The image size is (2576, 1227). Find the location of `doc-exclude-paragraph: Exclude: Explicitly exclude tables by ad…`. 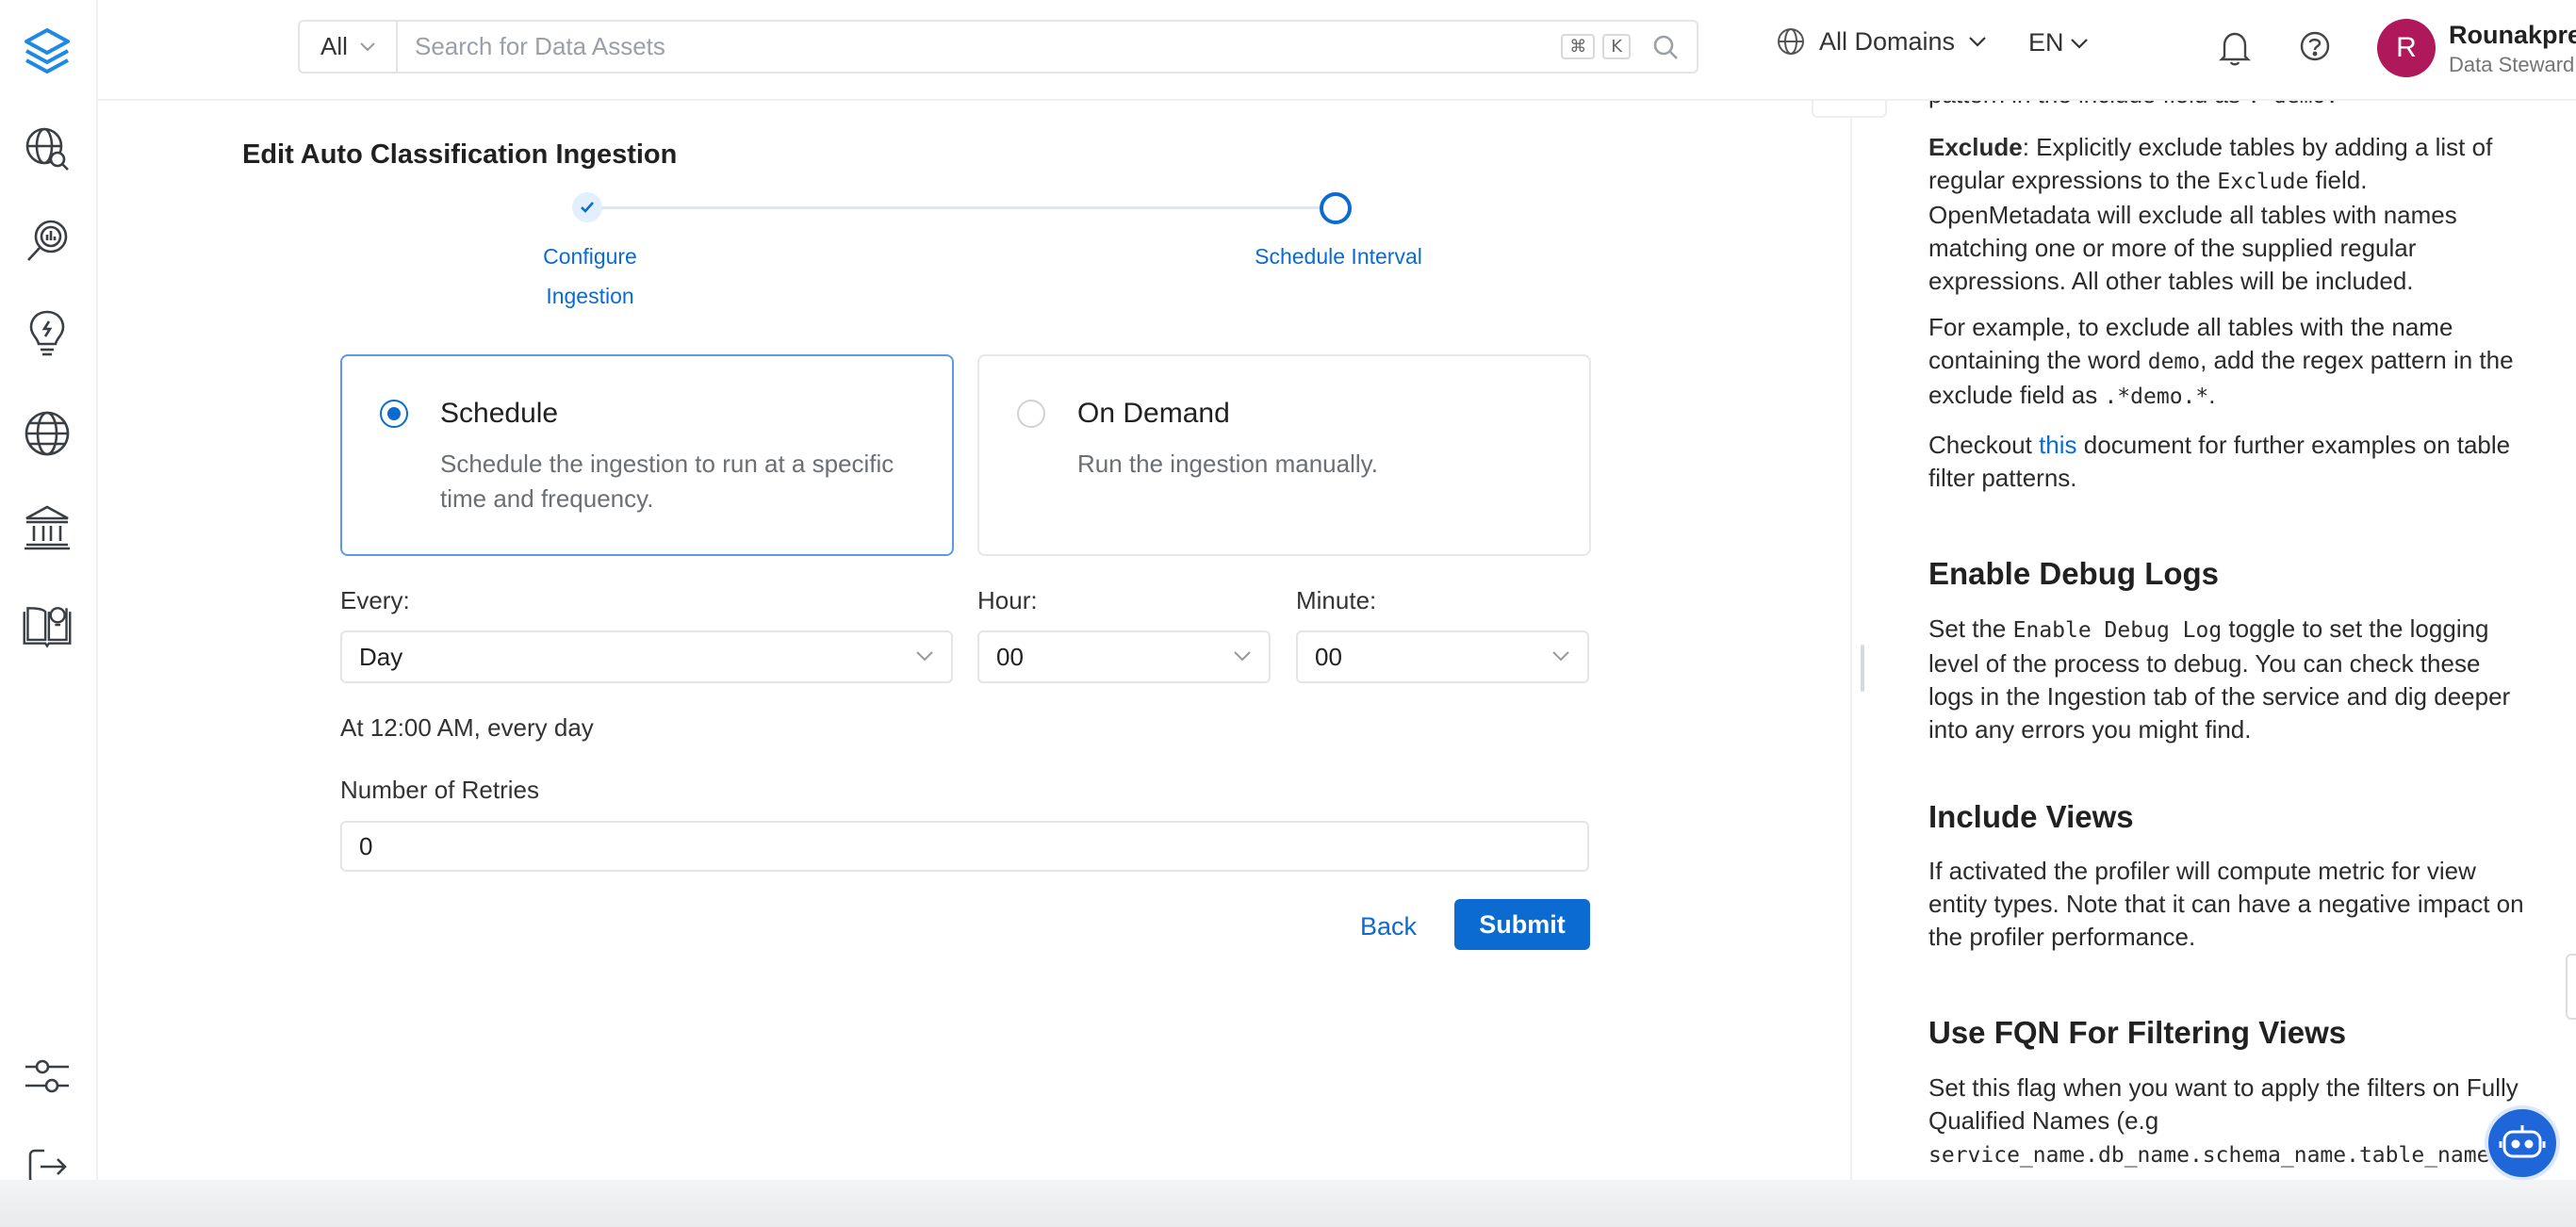

doc-exclude-paragraph: Exclude: Explicitly exclude tables by ad… is located at coordinates (2230, 214).